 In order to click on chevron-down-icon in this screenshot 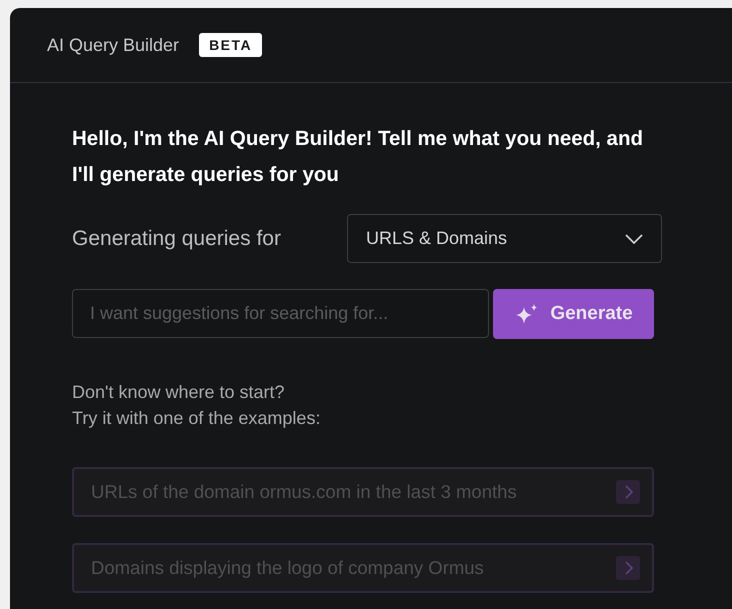, I will do `click(634, 239)`.